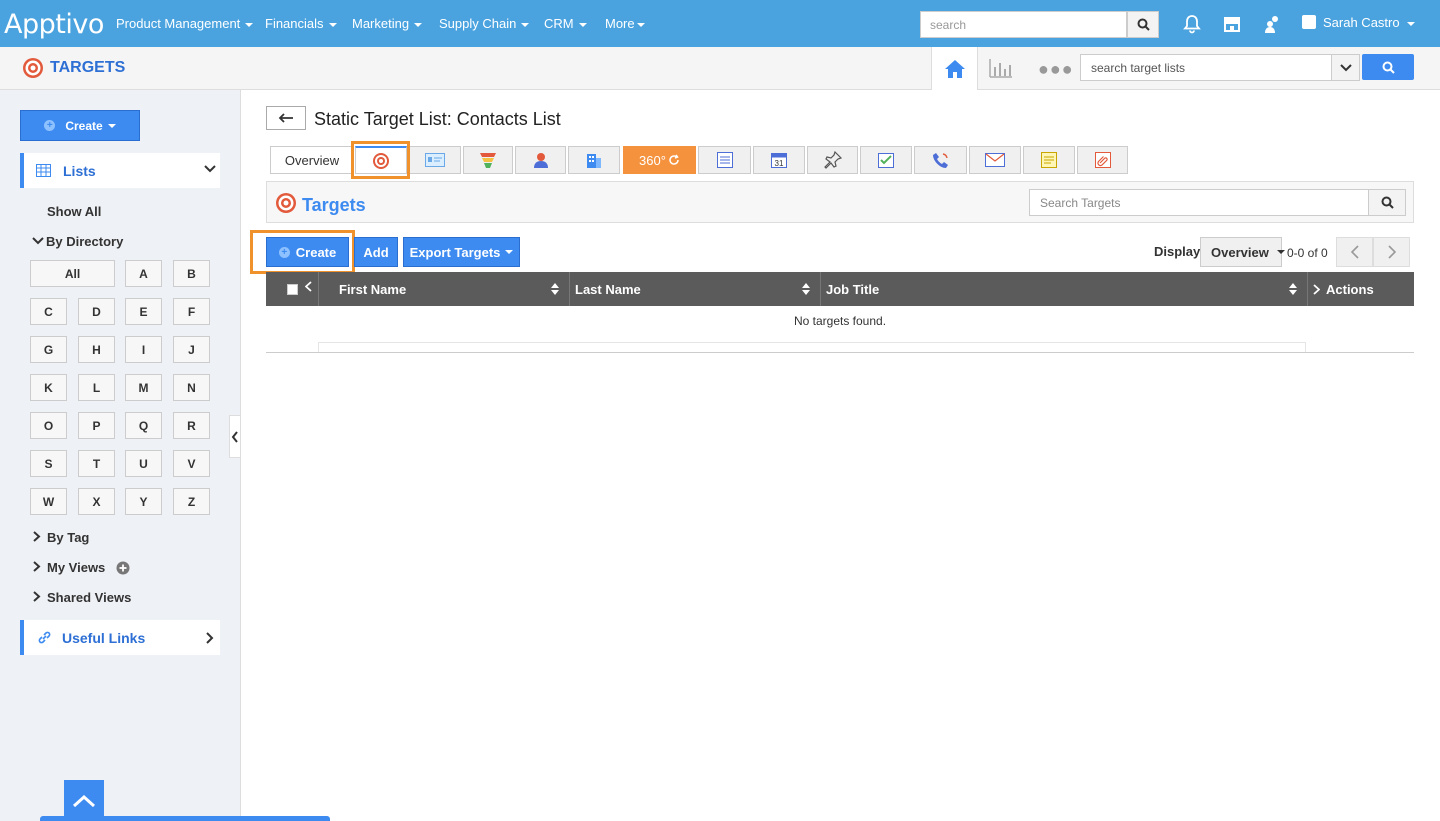 The height and width of the screenshot is (821, 1440). Describe the element at coordinates (1206, 67) in the screenshot. I see `target-list-search-input: search target lists` at that location.